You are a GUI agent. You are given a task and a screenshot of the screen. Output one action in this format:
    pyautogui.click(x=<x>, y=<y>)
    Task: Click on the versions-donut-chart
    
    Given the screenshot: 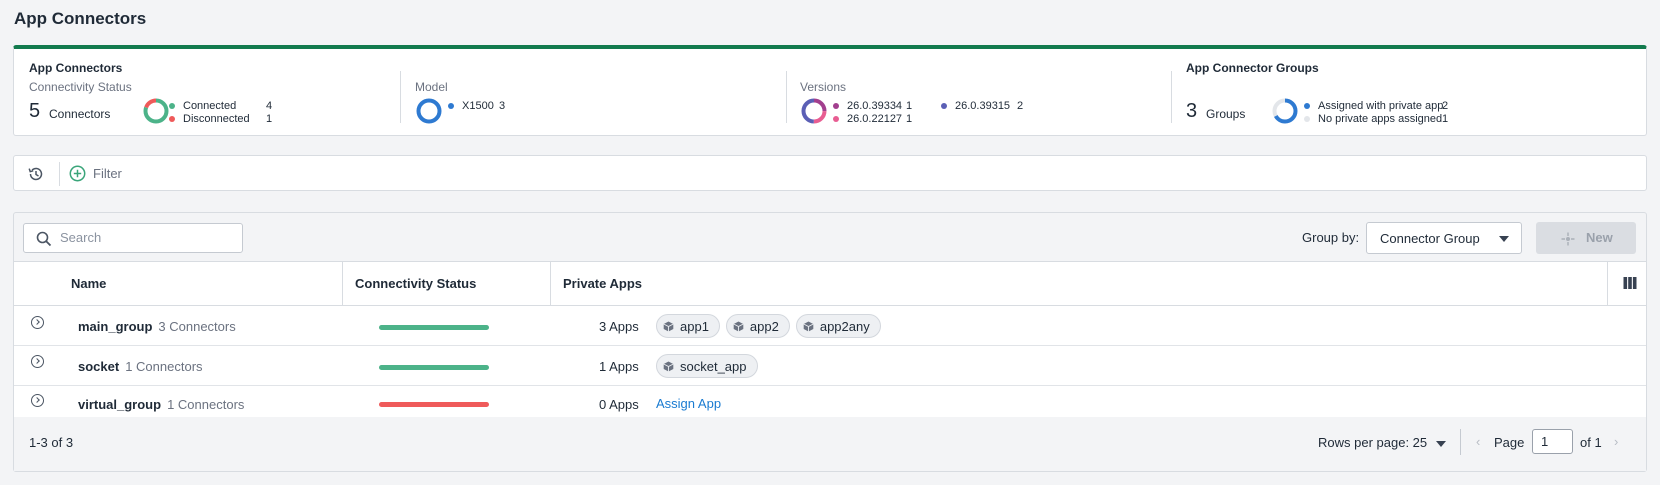 What is the action you would take?
    pyautogui.click(x=814, y=111)
    